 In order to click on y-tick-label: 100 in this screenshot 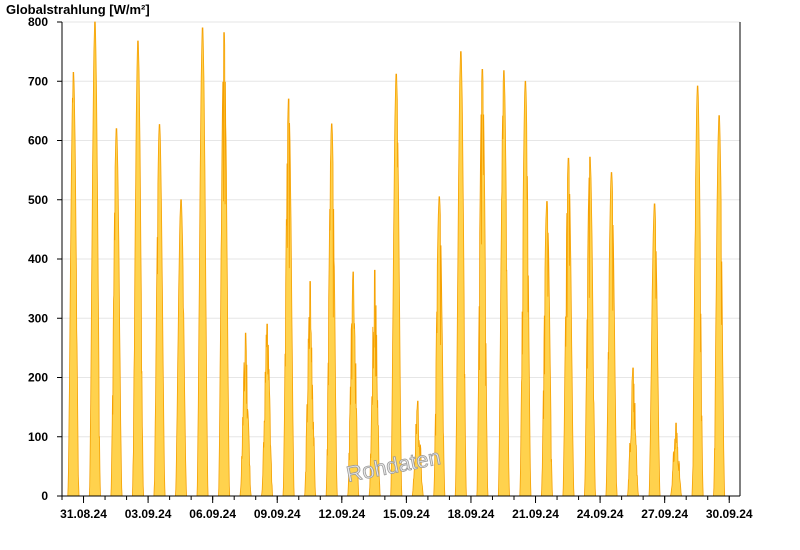, I will do `click(38, 437)`.